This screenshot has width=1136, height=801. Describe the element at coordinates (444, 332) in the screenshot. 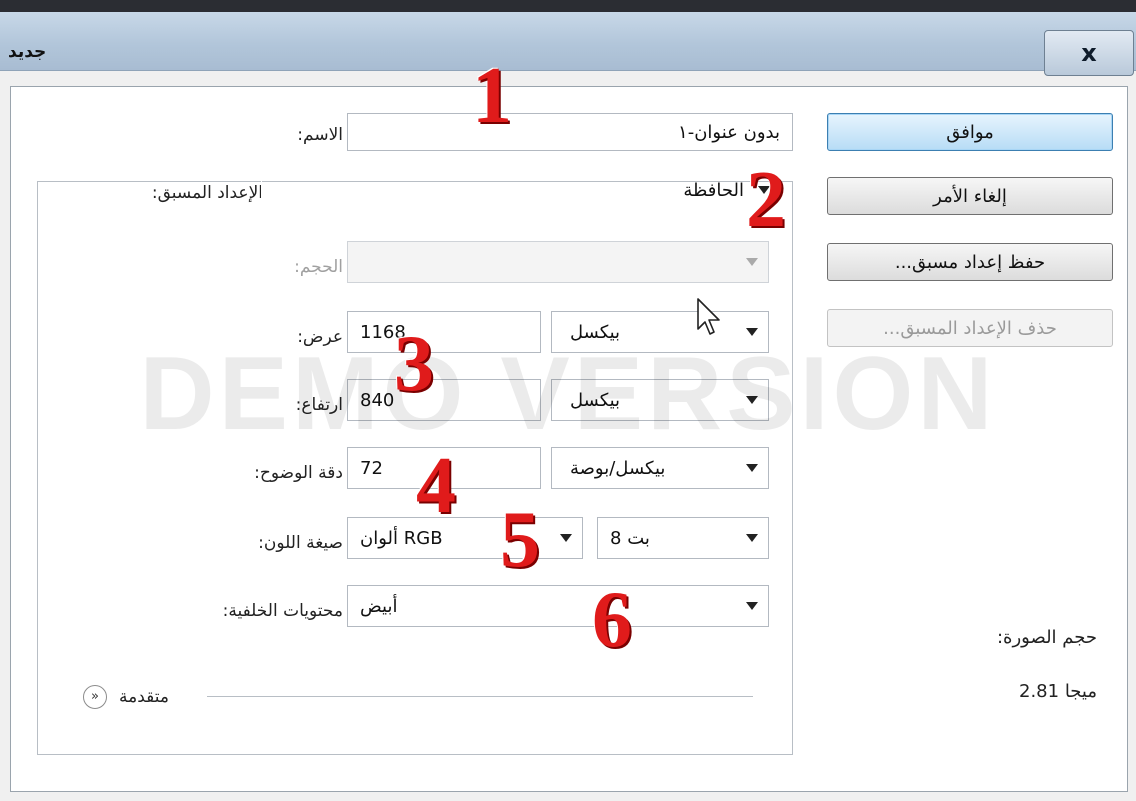

I see `width-input: 1168` at that location.